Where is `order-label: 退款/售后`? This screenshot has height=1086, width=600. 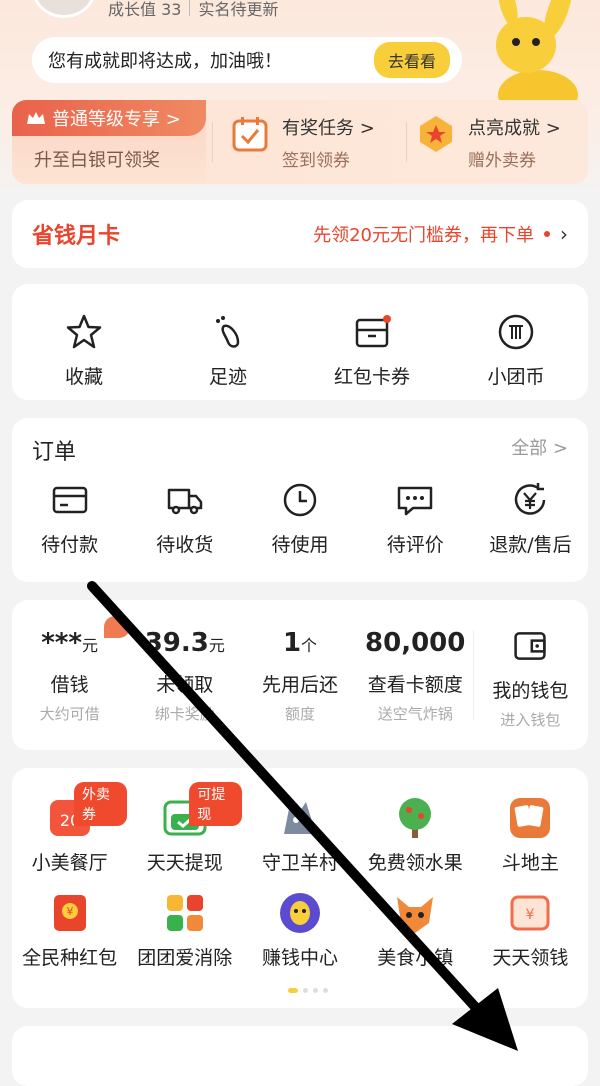 order-label: 退款/售后 is located at coordinates (530, 545).